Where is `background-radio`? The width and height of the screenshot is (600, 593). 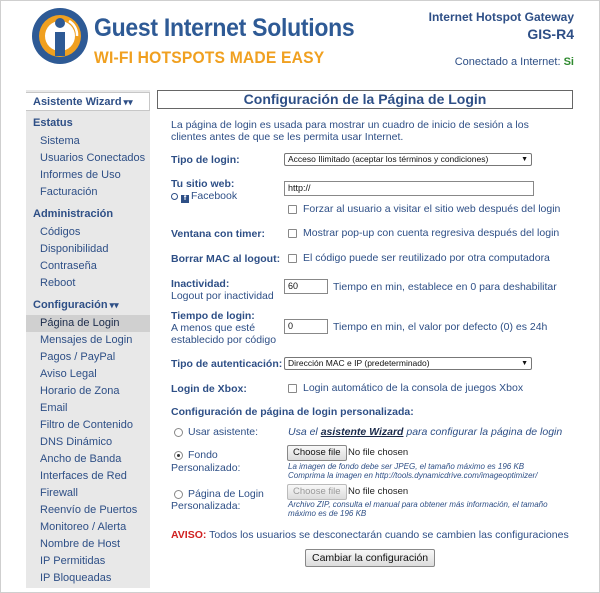
background-radio is located at coordinates (178, 455).